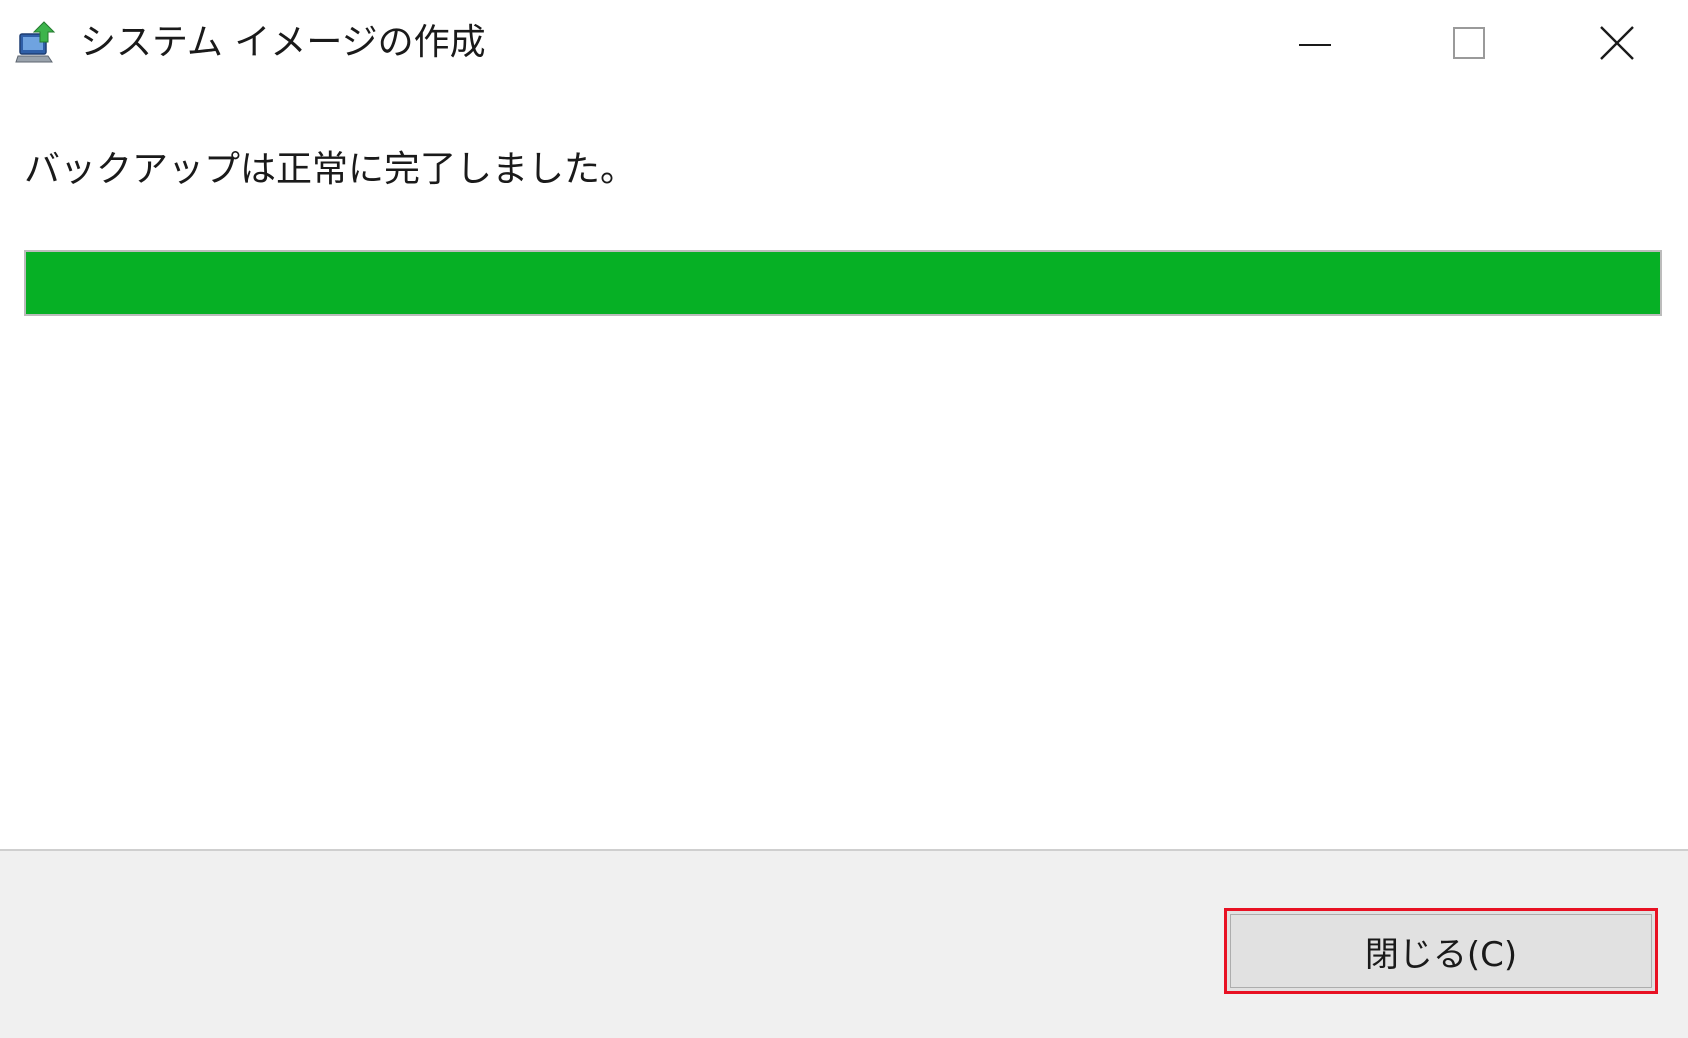 The height and width of the screenshot is (1038, 1688). I want to click on title-bar: システム イメージの作成, so click(844, 43).